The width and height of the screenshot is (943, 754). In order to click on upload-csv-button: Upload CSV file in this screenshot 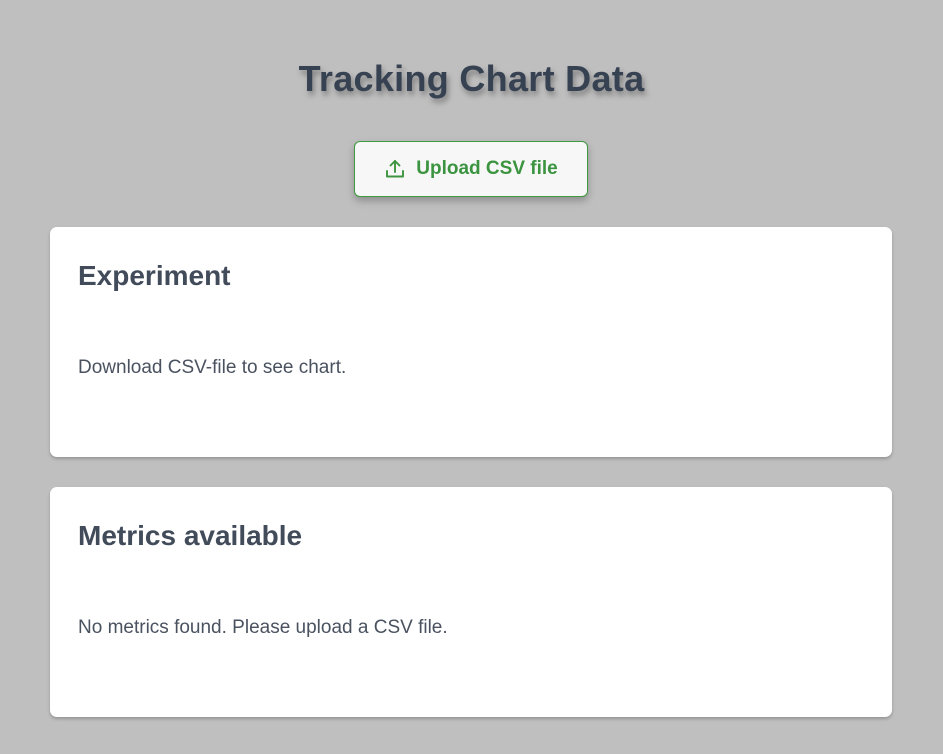, I will do `click(471, 169)`.